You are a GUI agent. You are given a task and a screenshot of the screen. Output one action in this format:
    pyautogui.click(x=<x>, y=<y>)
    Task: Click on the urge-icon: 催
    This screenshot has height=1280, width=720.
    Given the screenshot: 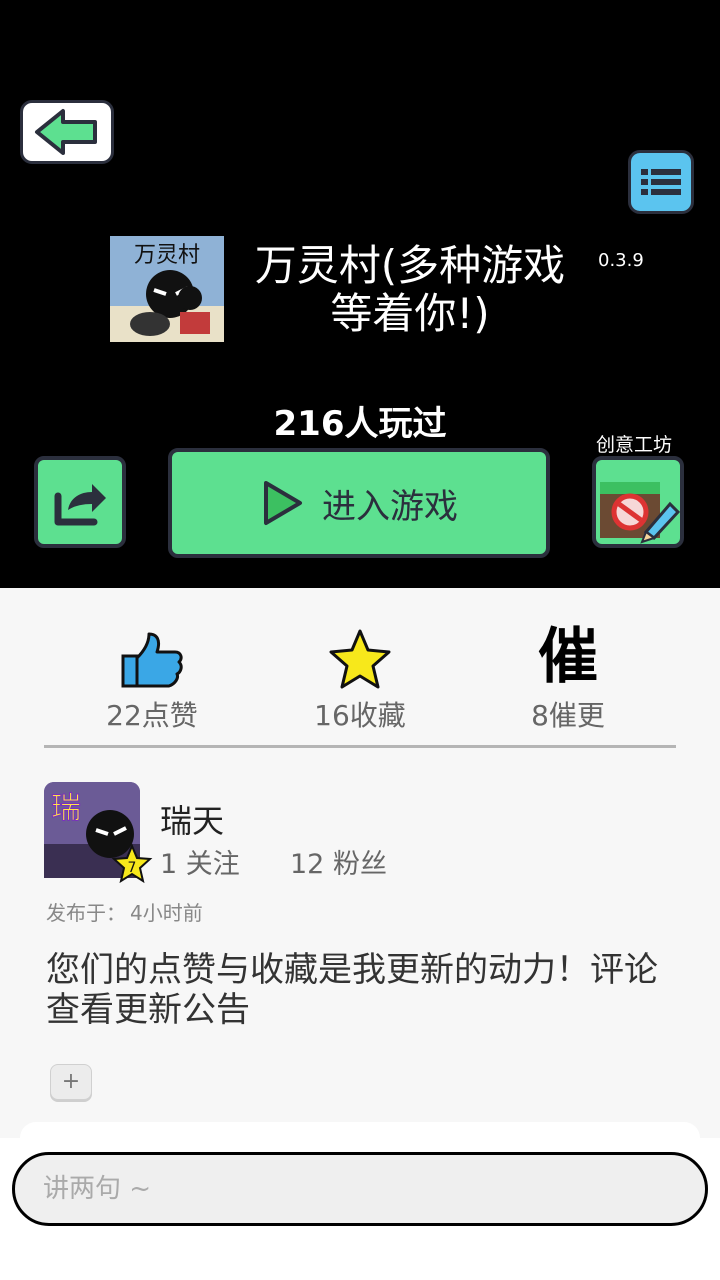 What is the action you would take?
    pyautogui.click(x=568, y=657)
    